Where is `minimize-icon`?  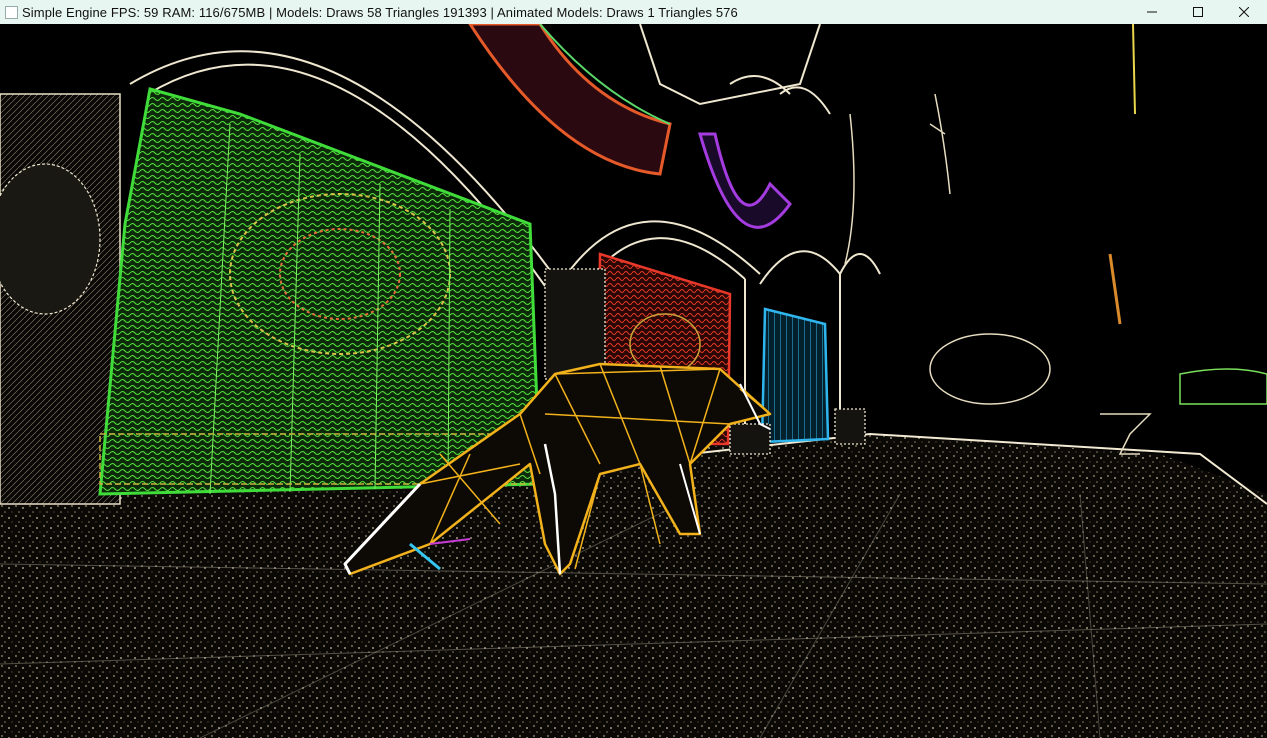
minimize-icon is located at coordinates (1152, 12).